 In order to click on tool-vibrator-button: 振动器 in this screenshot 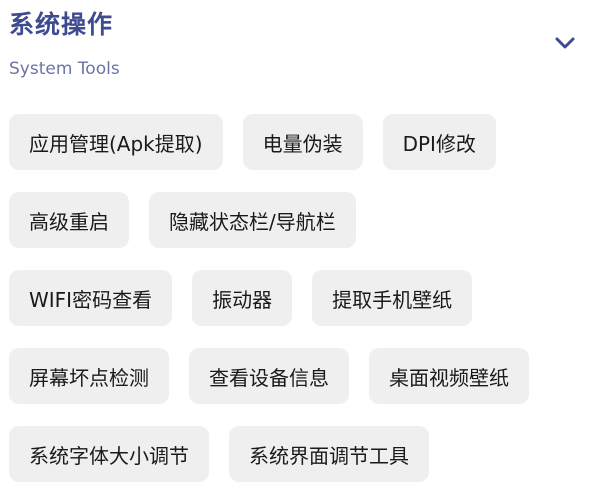, I will do `click(242, 298)`.